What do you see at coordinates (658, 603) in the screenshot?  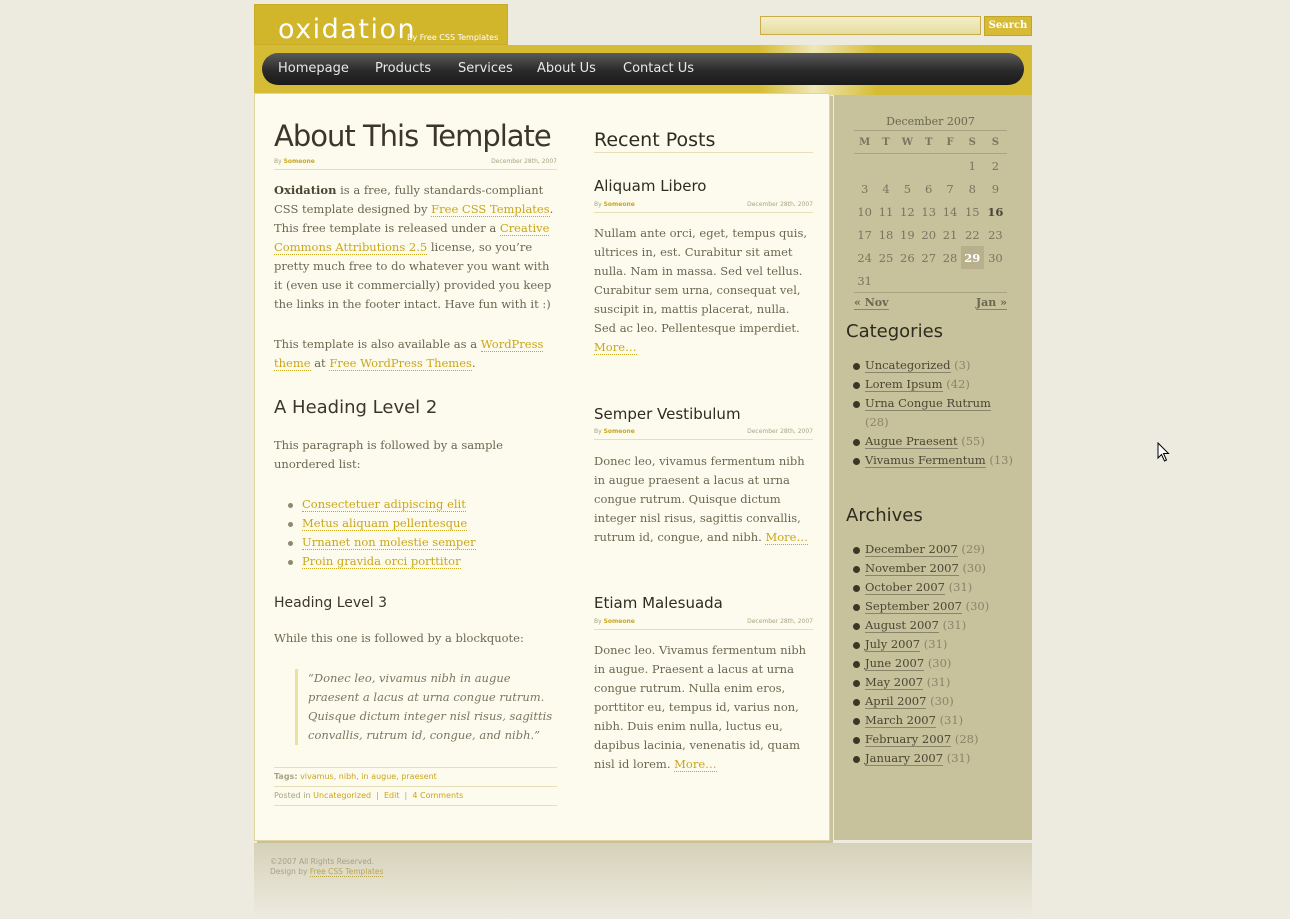 I see `recent-post-title: Etiam Malesuada` at bounding box center [658, 603].